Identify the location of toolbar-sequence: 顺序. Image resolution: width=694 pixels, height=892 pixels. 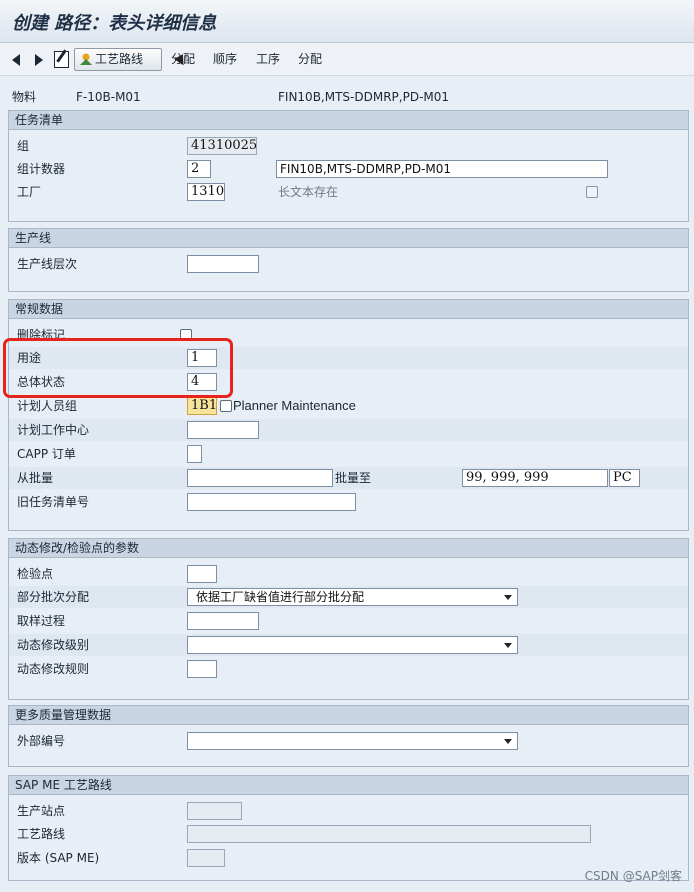
(225, 59).